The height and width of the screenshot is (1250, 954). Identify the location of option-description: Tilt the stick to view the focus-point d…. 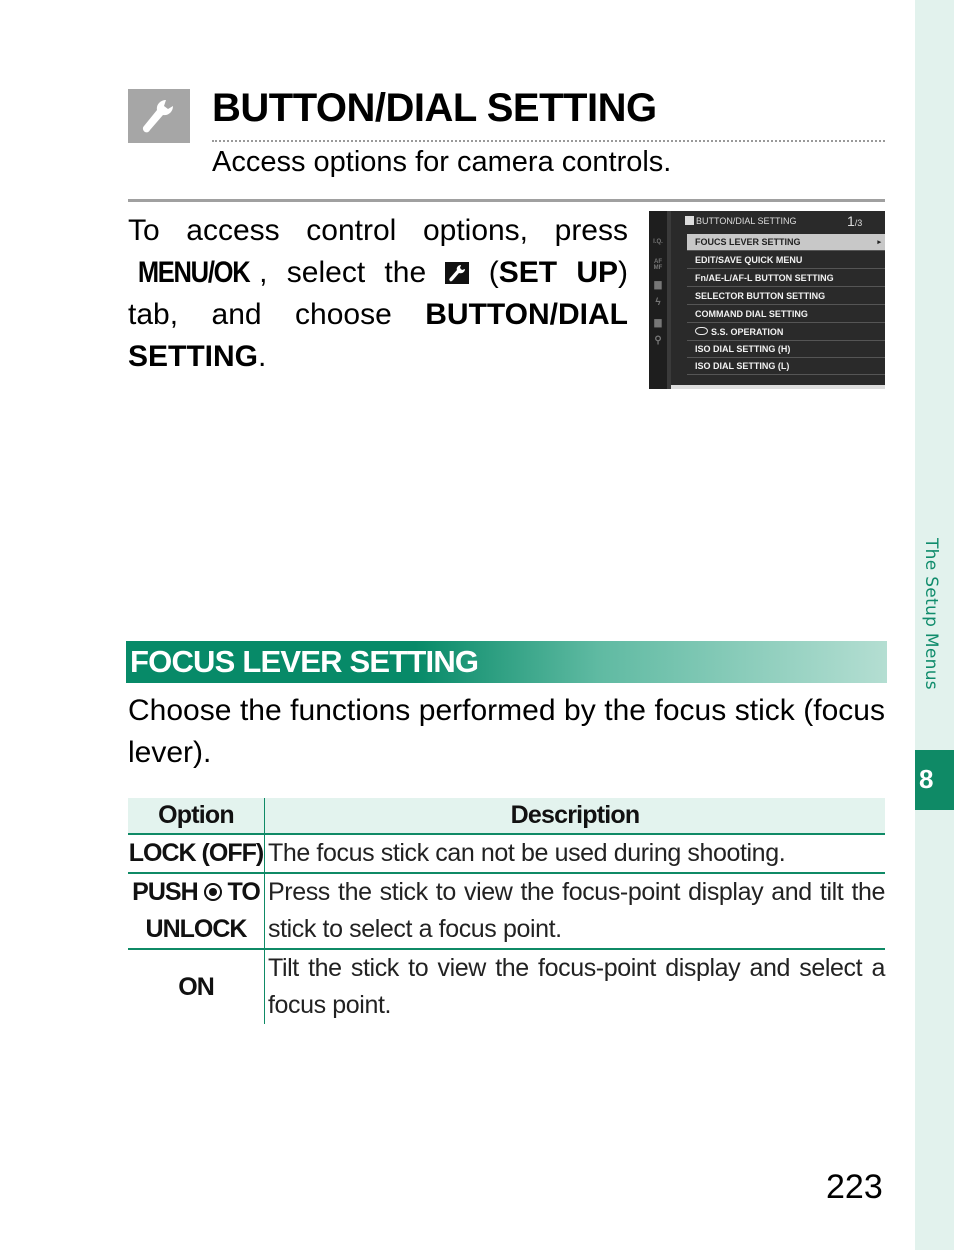
(576, 986).